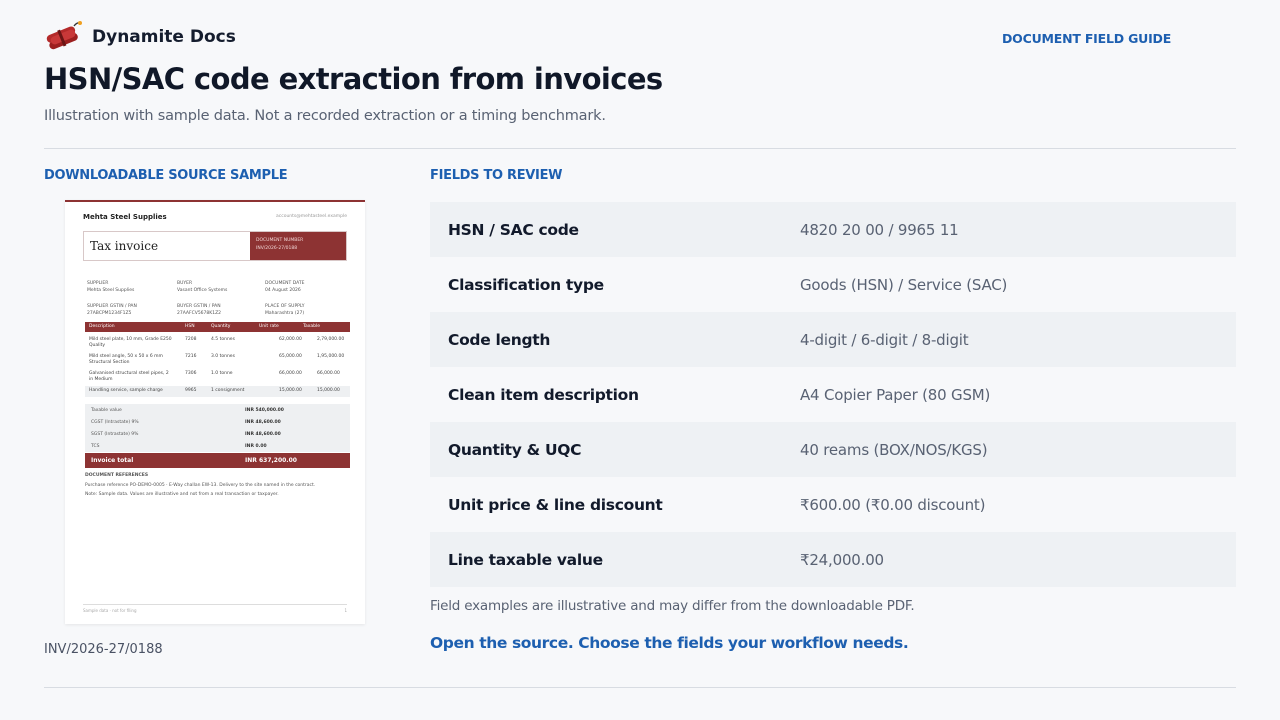  What do you see at coordinates (117, 475) in the screenshot?
I see `preview-references-label: DOCUMENT REFERENCES` at bounding box center [117, 475].